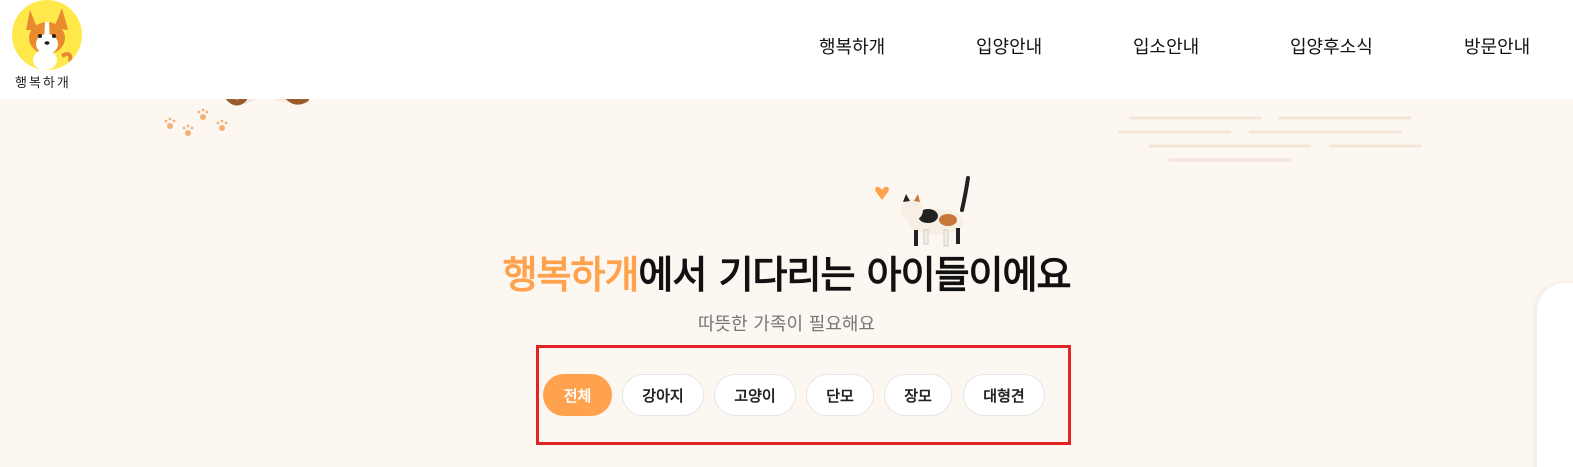  Describe the element at coordinates (571, 275) in the screenshot. I see `title-accent: 행복하개` at that location.